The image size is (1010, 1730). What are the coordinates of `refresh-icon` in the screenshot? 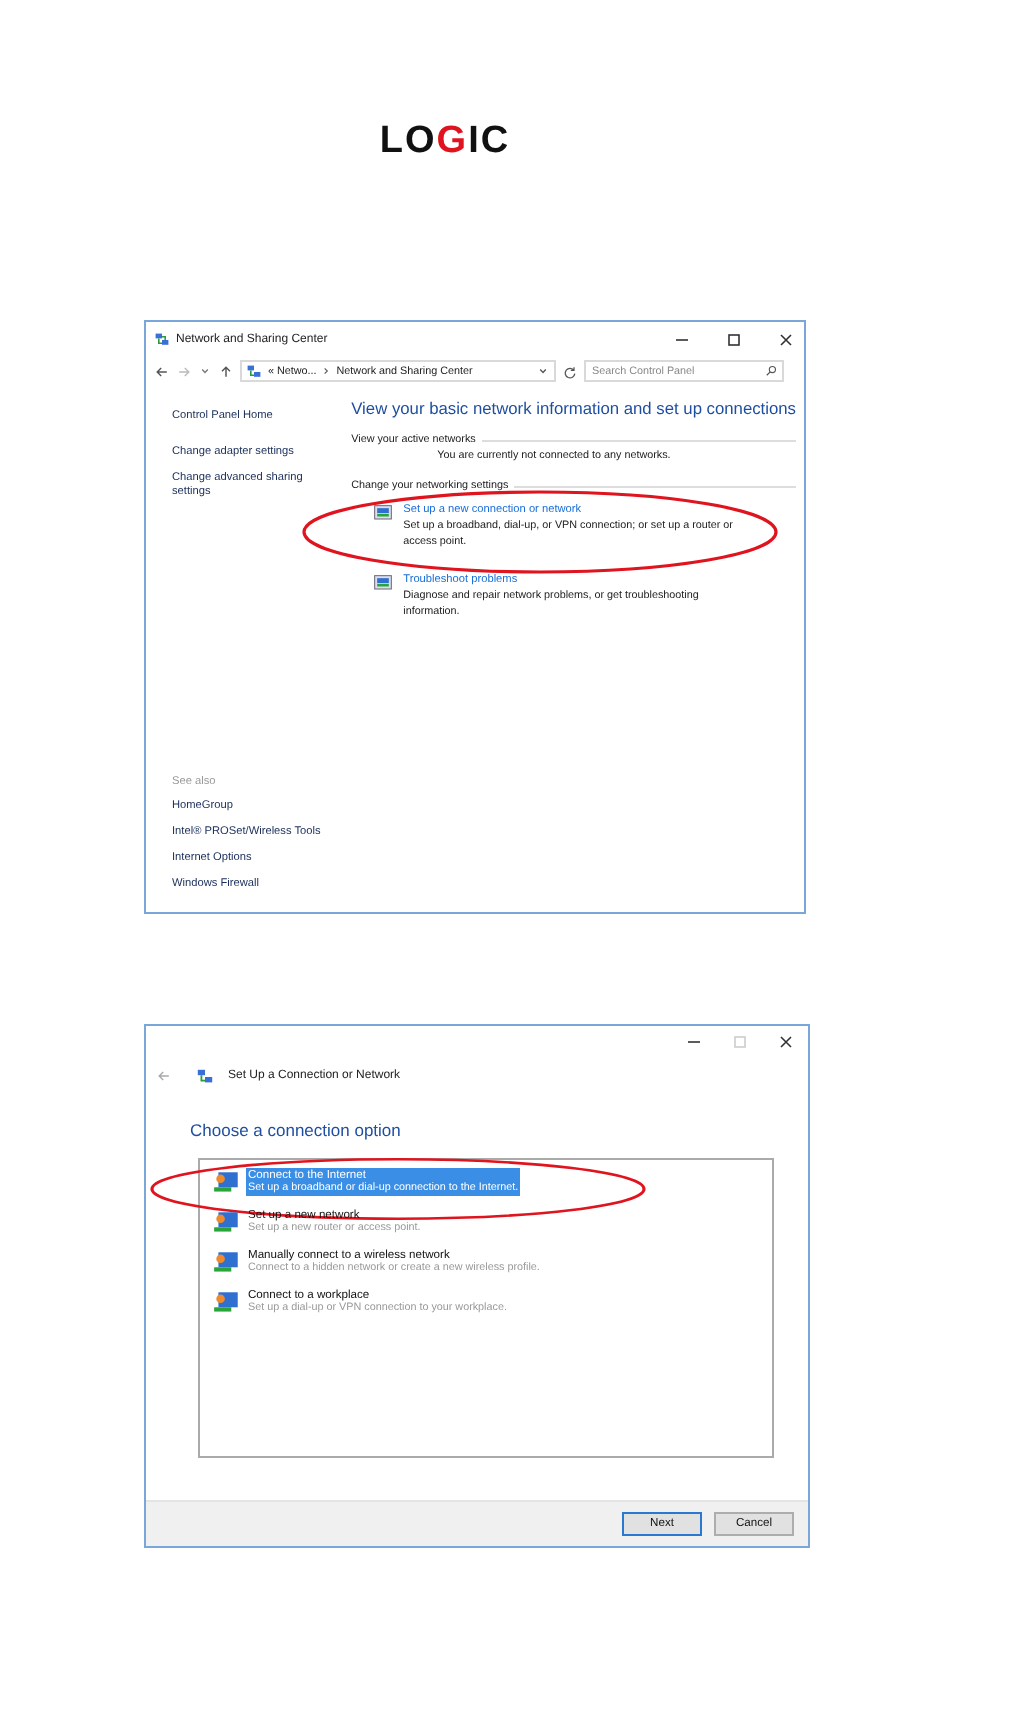 It's located at (570, 371).